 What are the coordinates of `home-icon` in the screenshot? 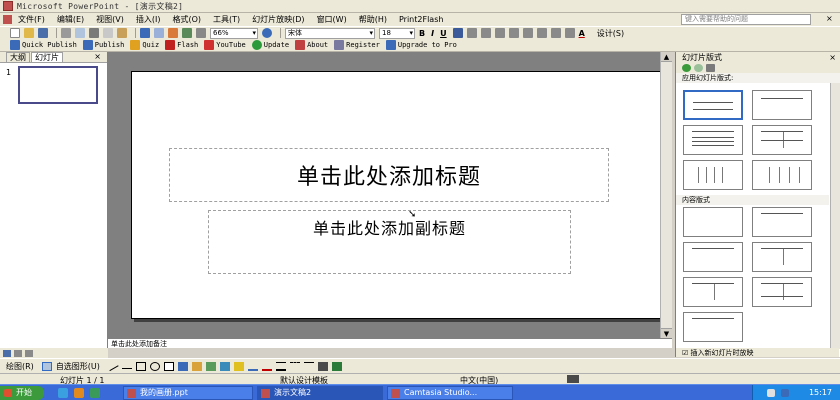 It's located at (710, 68).